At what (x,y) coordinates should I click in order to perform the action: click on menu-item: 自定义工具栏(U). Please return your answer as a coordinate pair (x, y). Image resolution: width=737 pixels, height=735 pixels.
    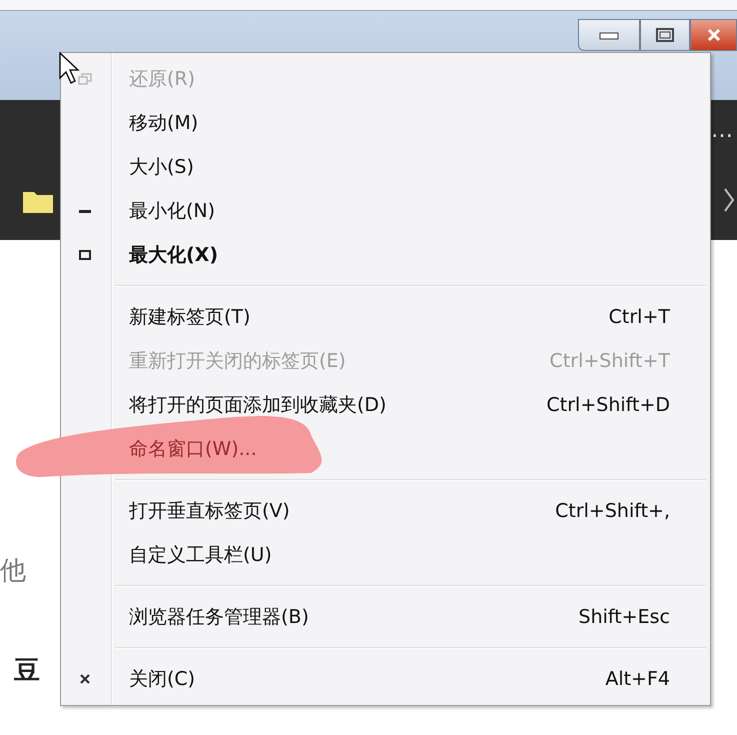
    Looking at the image, I should click on (385, 555).